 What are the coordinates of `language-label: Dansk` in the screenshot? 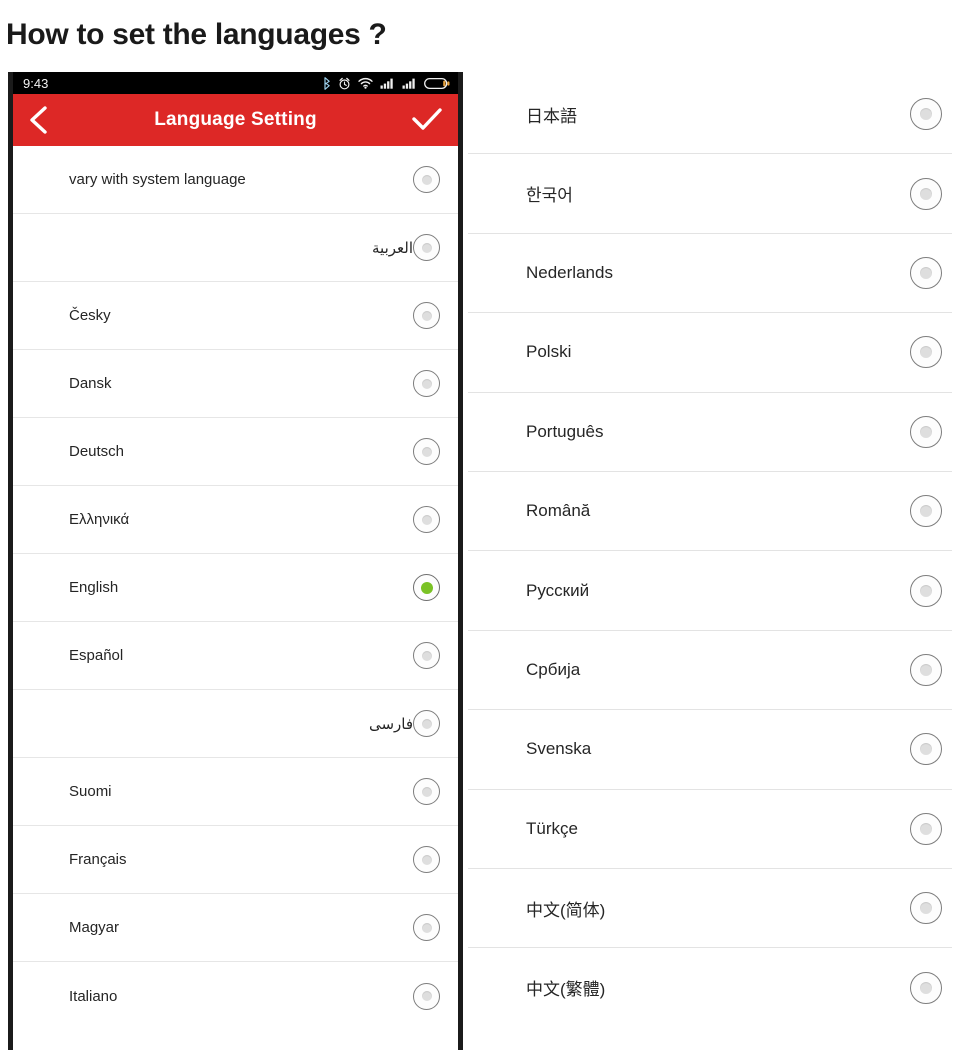 It's located at (90, 383).